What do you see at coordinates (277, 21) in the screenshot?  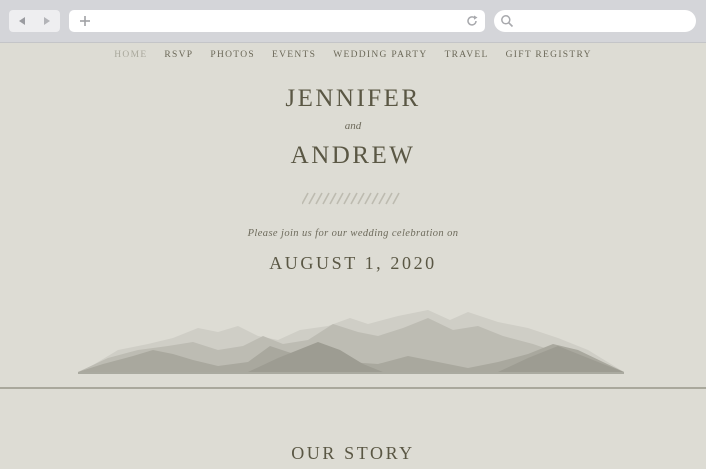 I see `address-bar` at bounding box center [277, 21].